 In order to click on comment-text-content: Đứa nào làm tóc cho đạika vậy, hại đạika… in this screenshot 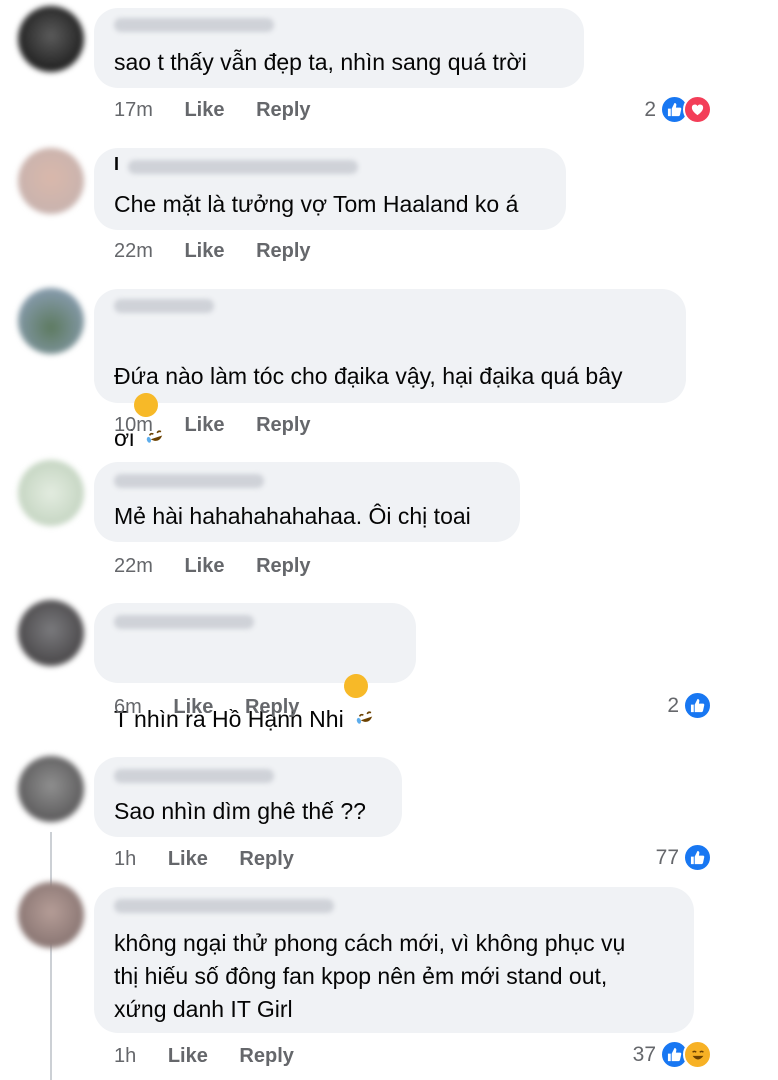, I will do `click(368, 407)`.